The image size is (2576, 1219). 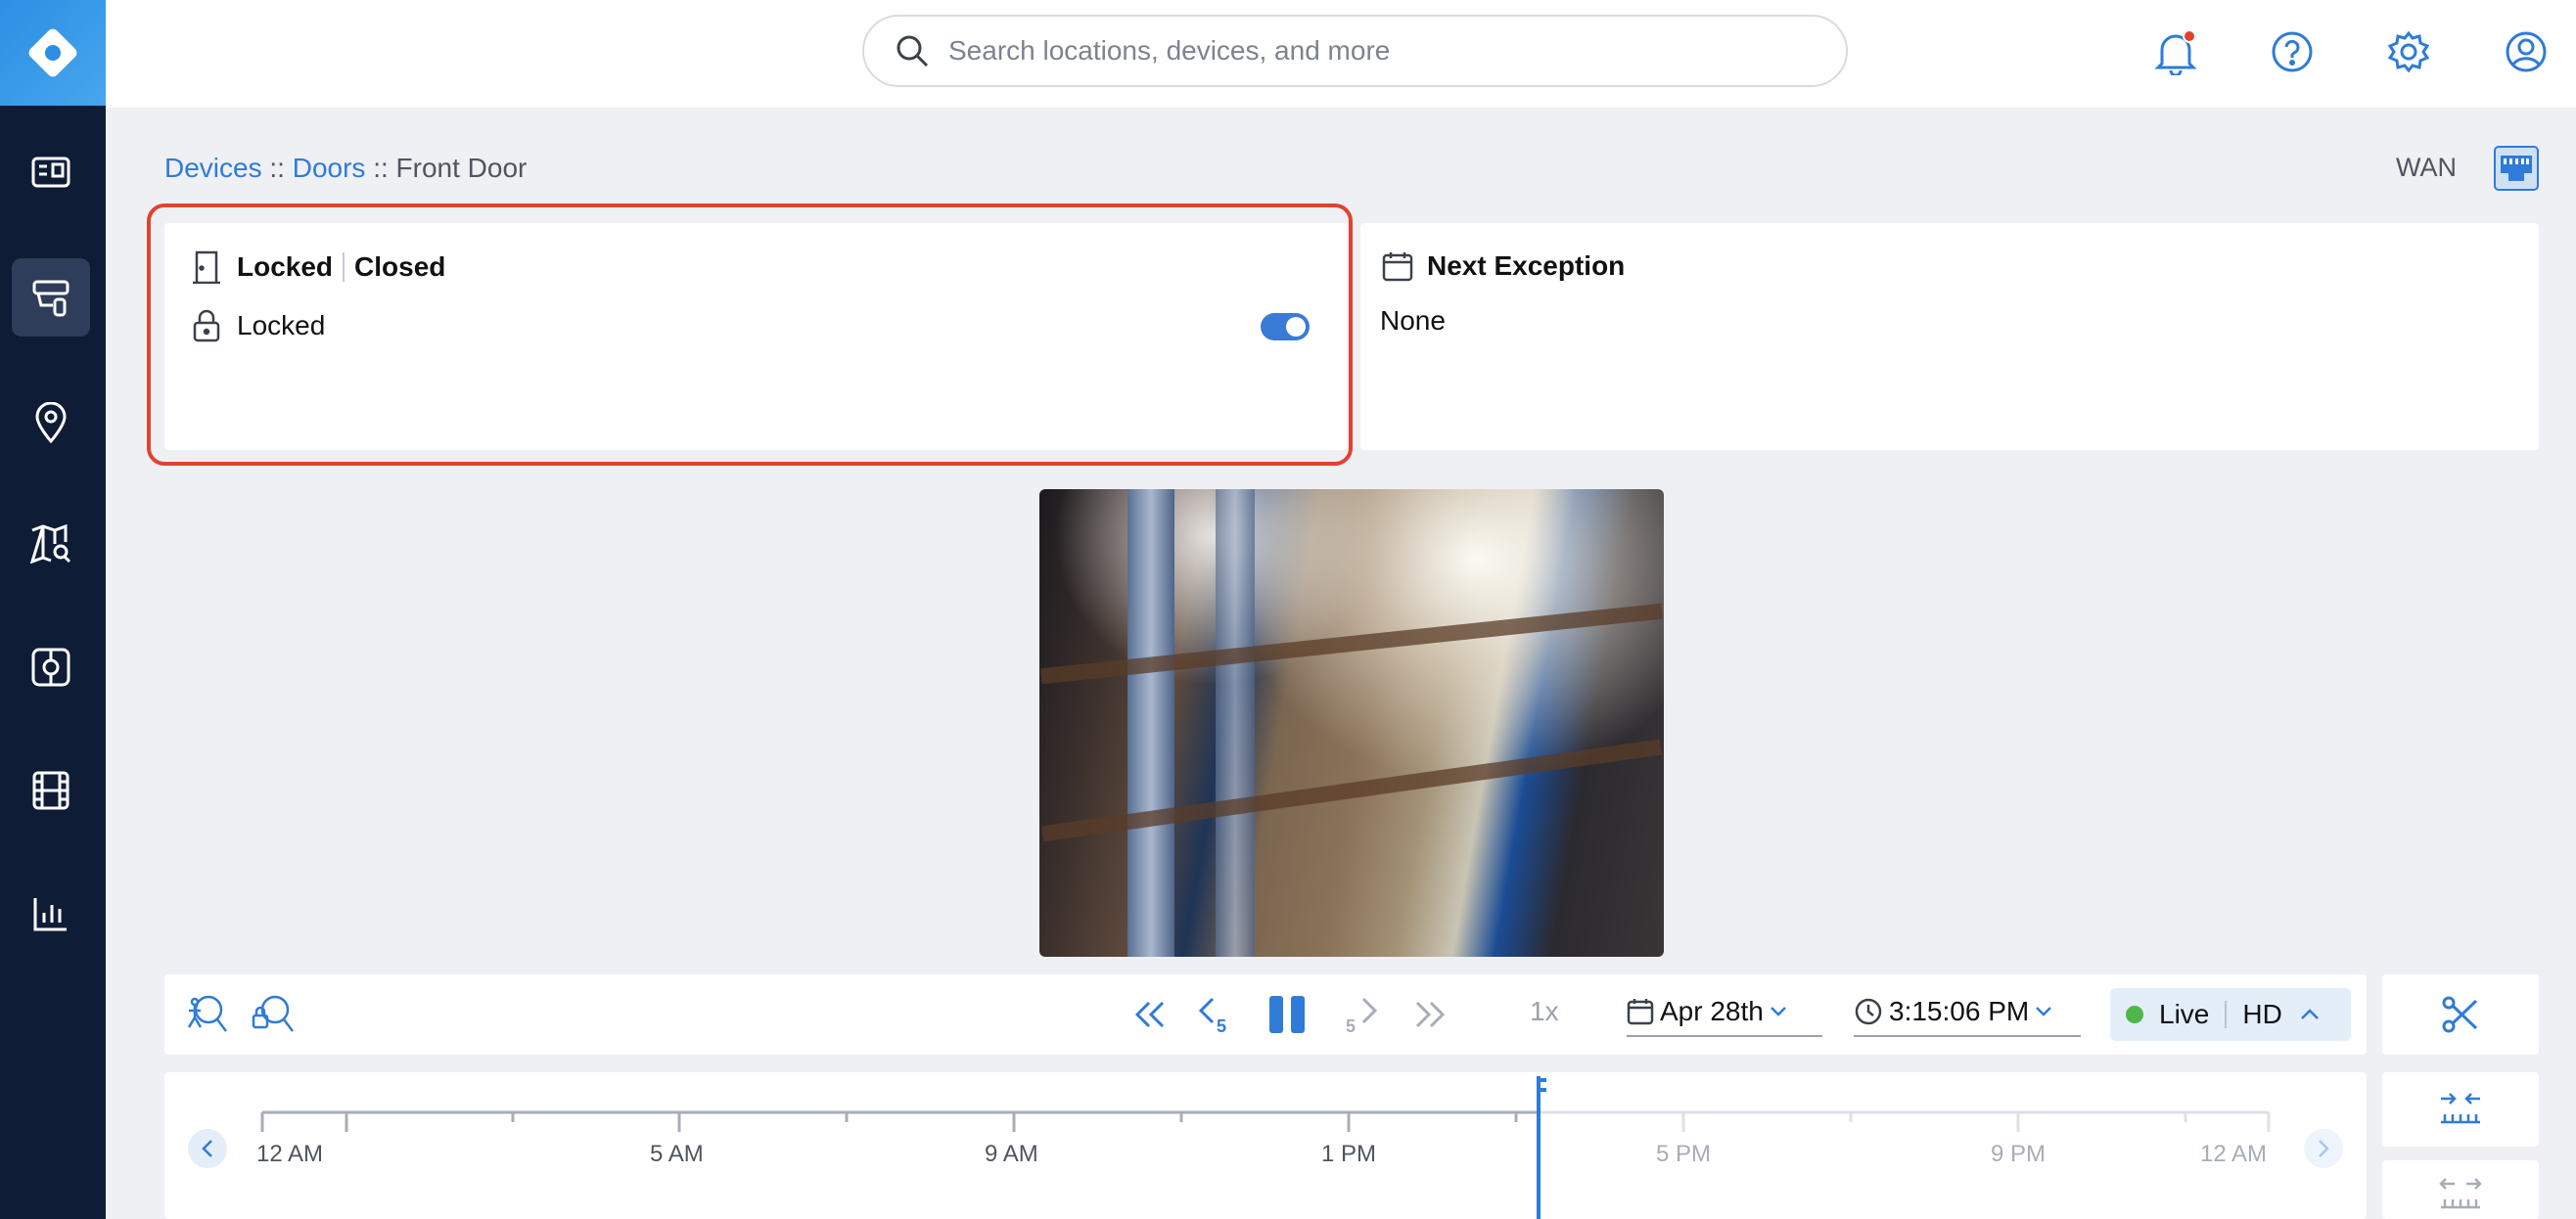 I want to click on logo-icon, so click(x=53, y=53).